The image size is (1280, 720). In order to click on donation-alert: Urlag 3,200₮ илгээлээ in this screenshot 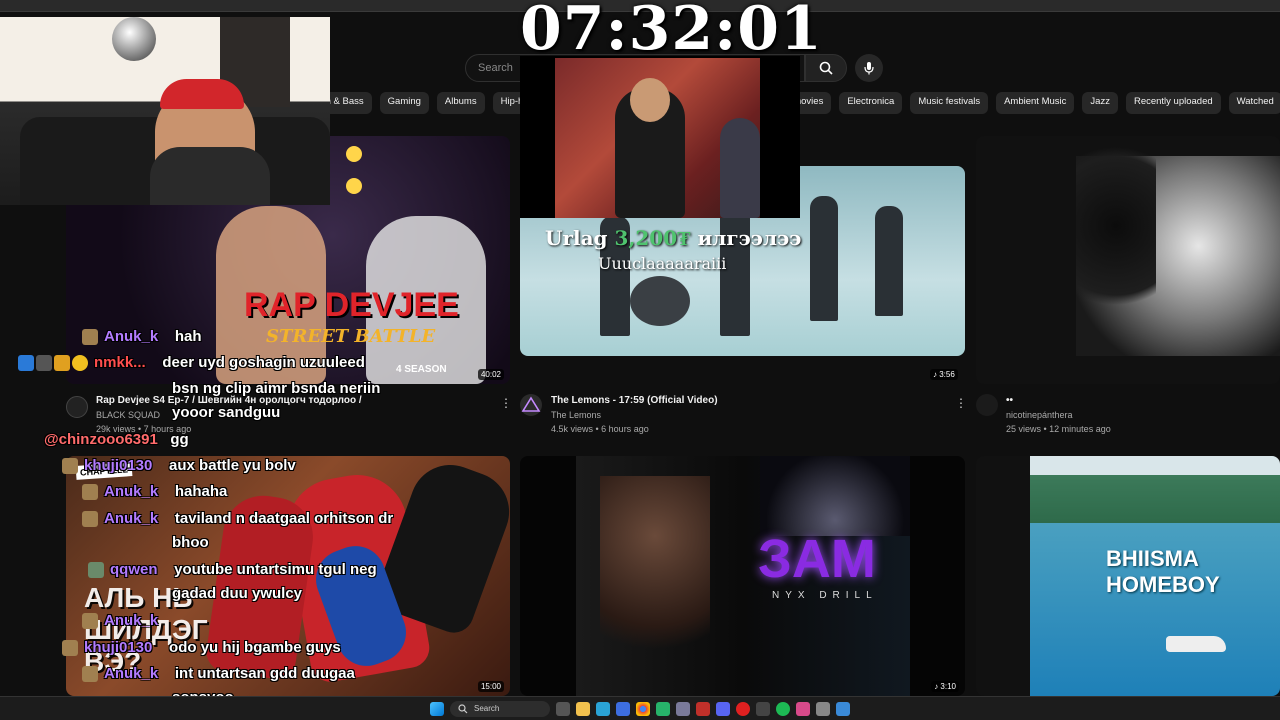, I will do `click(673, 238)`.